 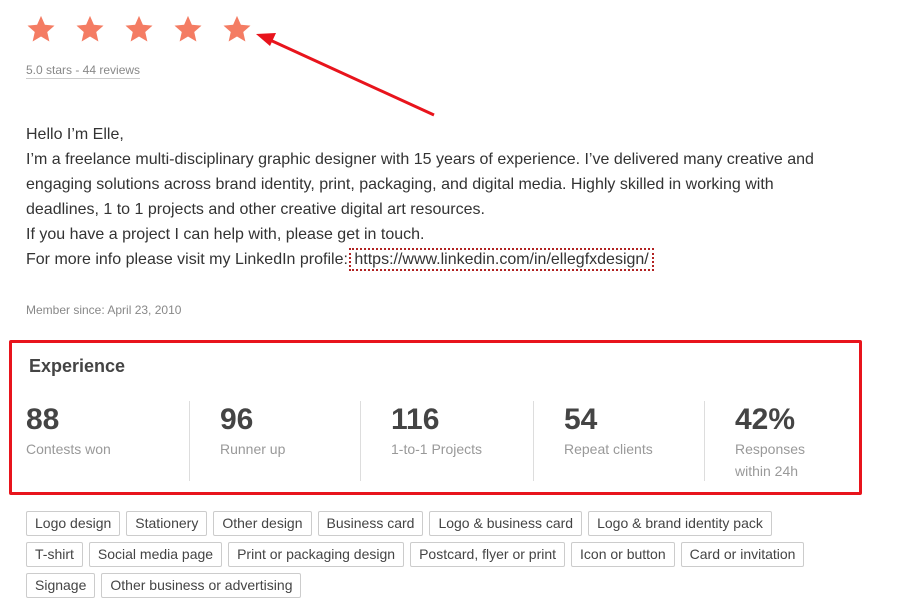 I want to click on stat-label: Responses within 24h, so click(x=770, y=460).